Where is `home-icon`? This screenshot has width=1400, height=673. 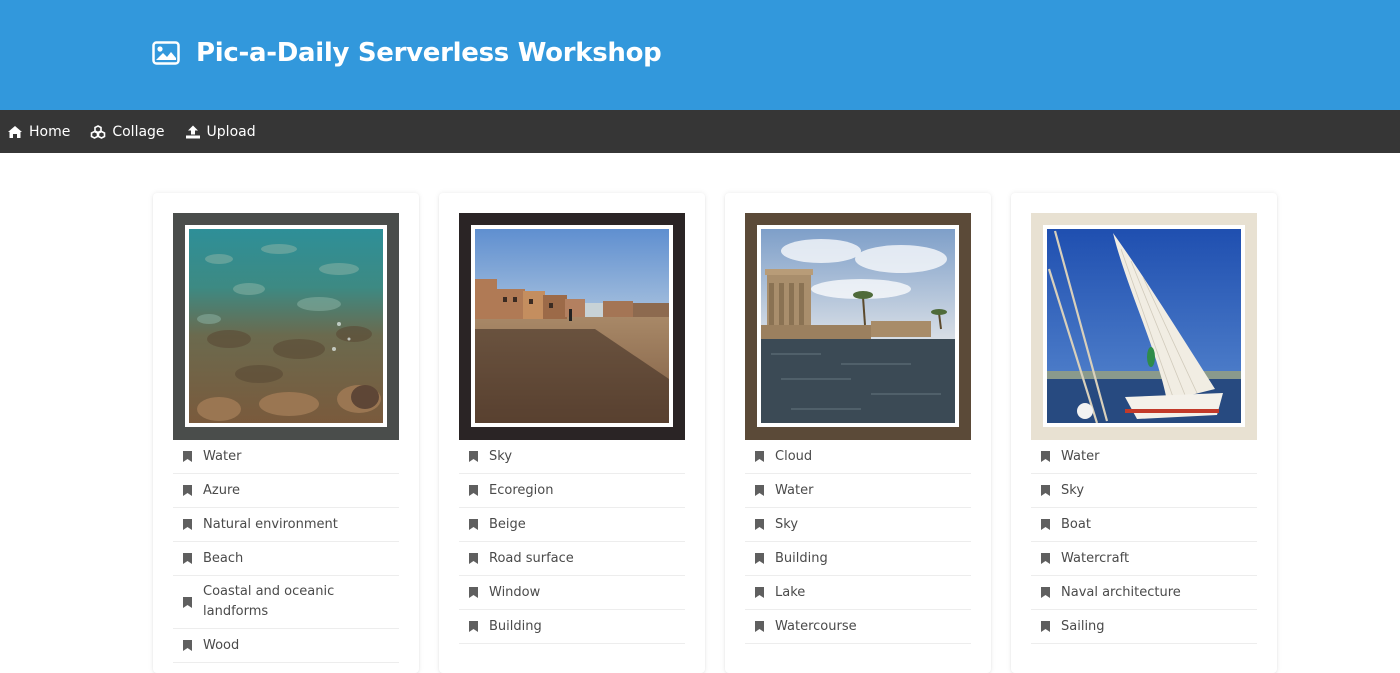
home-icon is located at coordinates (15, 131).